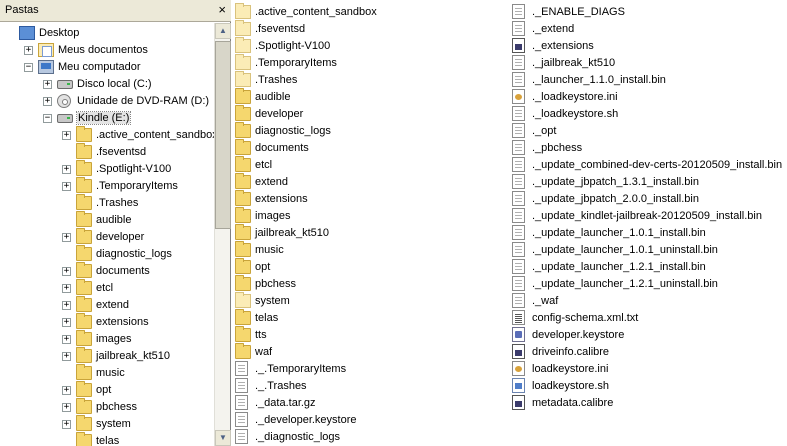 The width and height of the screenshot is (787, 446). What do you see at coordinates (222, 234) in the screenshot?
I see `tree-scrollbar: ▲ ▼` at bounding box center [222, 234].